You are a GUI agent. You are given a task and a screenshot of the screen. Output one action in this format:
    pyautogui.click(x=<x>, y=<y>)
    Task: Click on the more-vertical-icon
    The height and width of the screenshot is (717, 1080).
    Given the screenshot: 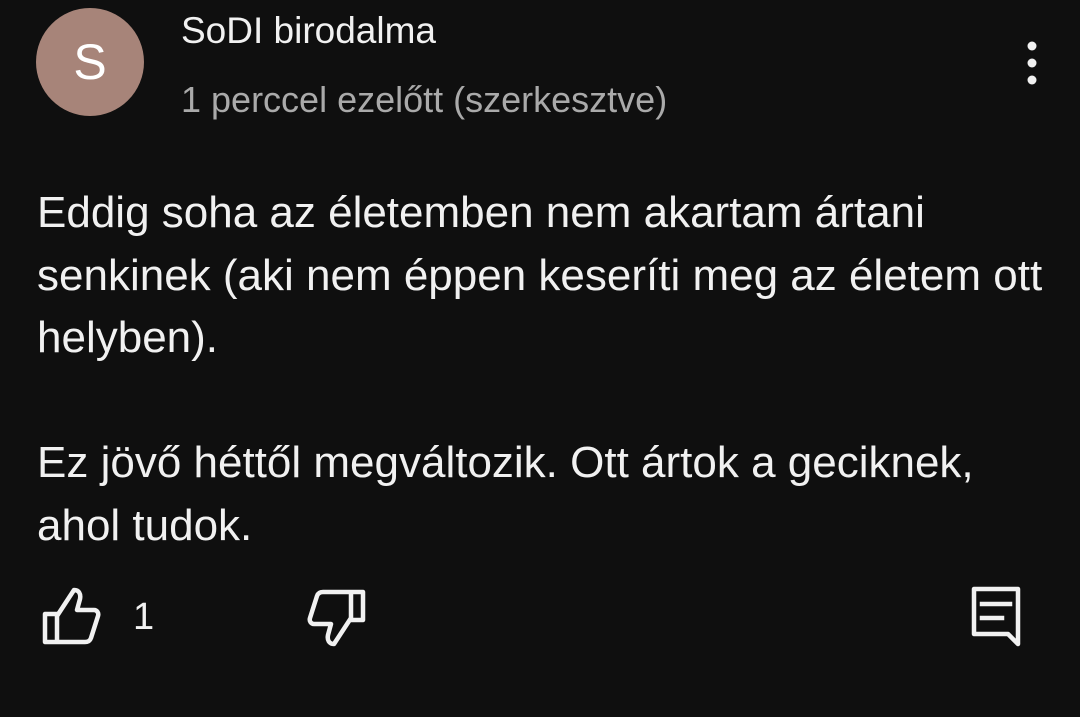 What is the action you would take?
    pyautogui.click(x=1032, y=63)
    